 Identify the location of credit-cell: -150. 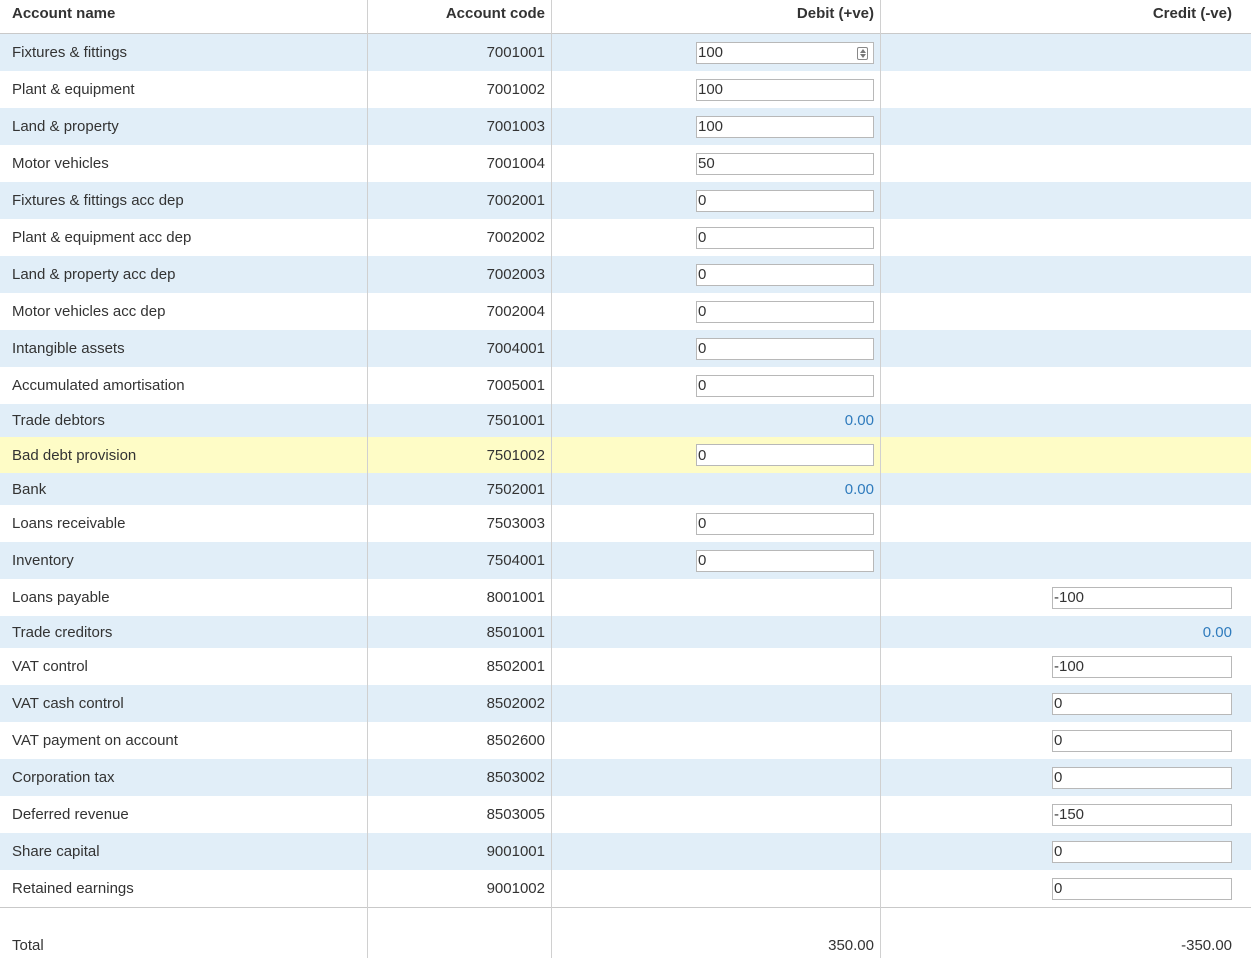
(1056, 814).